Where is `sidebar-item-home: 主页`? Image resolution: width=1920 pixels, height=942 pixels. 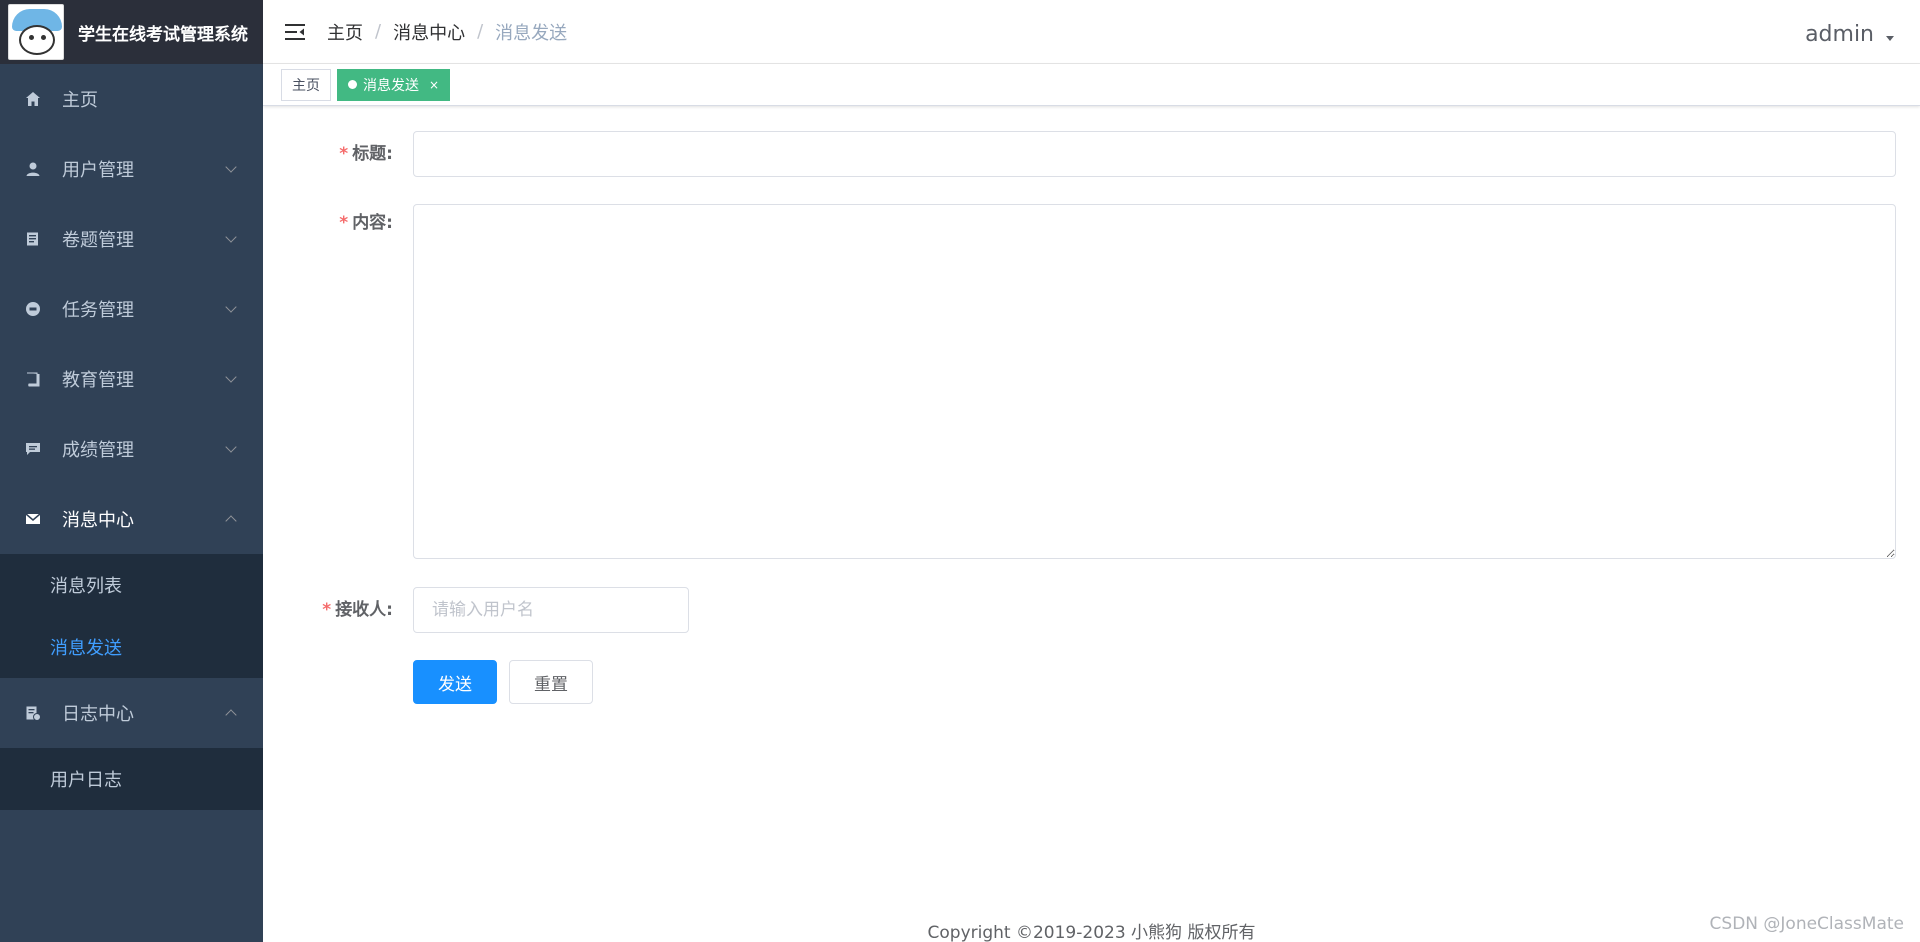 sidebar-item-home: 主页 is located at coordinates (131, 99).